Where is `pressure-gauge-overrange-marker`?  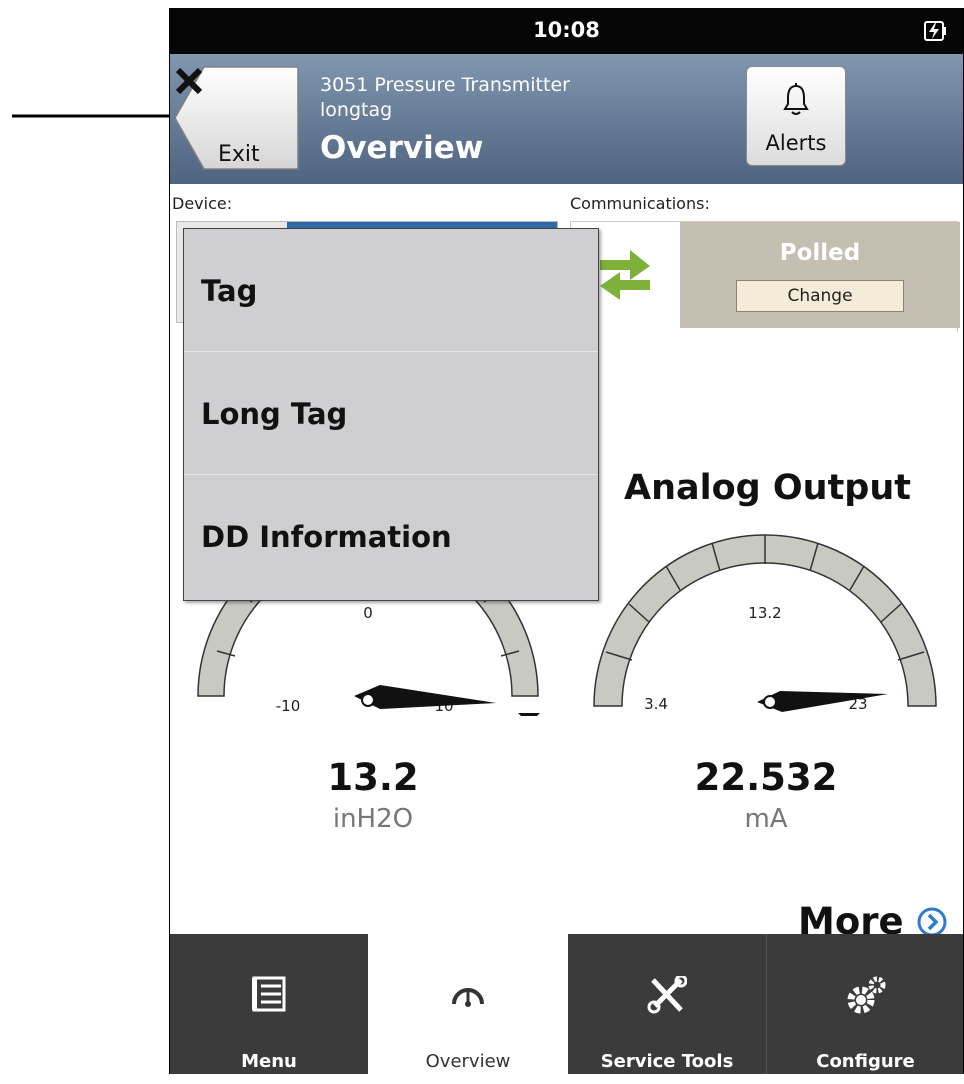
pressure-gauge-overrange-marker is located at coordinates (529, 714).